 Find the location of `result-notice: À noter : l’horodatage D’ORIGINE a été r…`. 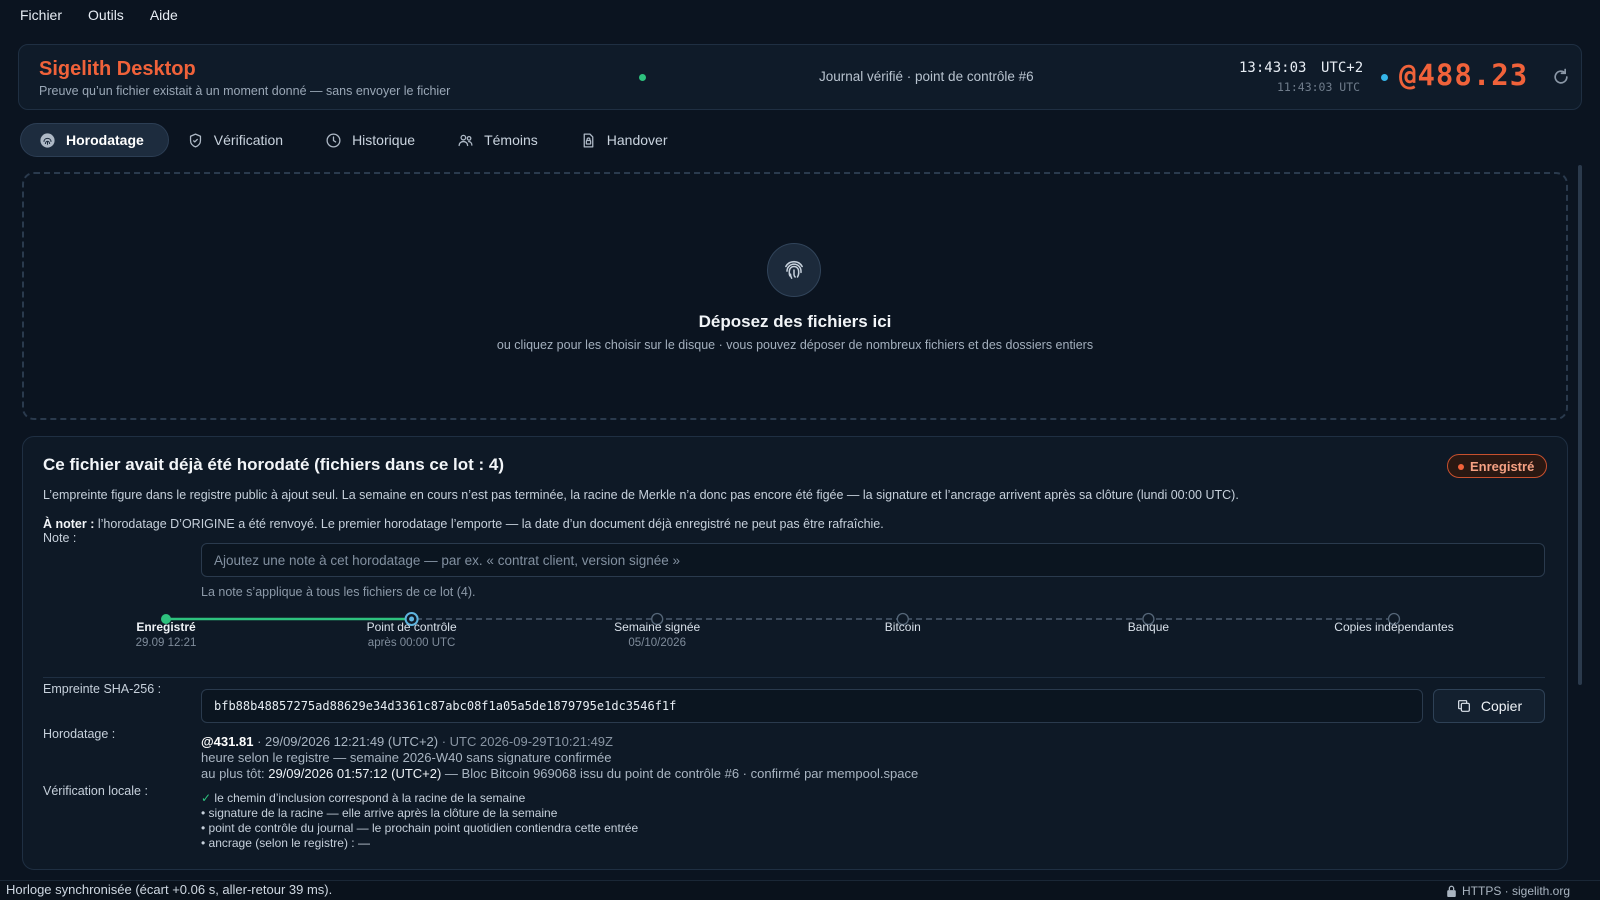

result-notice: À noter : l’horodatage D’ORIGINE a été r… is located at coordinates (463, 524).